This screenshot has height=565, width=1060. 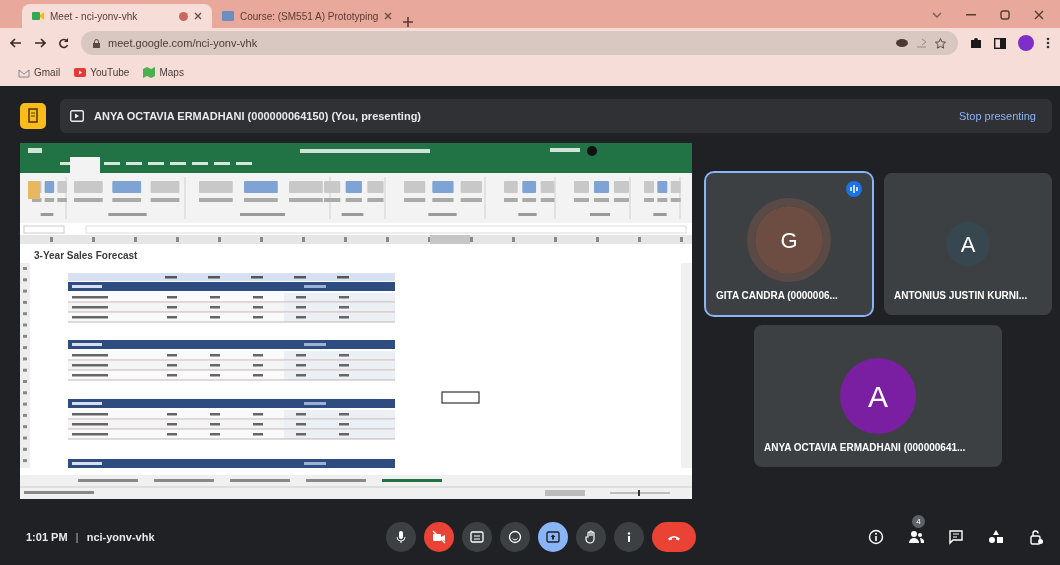 I want to click on emoji-button, so click(x=515, y=537).